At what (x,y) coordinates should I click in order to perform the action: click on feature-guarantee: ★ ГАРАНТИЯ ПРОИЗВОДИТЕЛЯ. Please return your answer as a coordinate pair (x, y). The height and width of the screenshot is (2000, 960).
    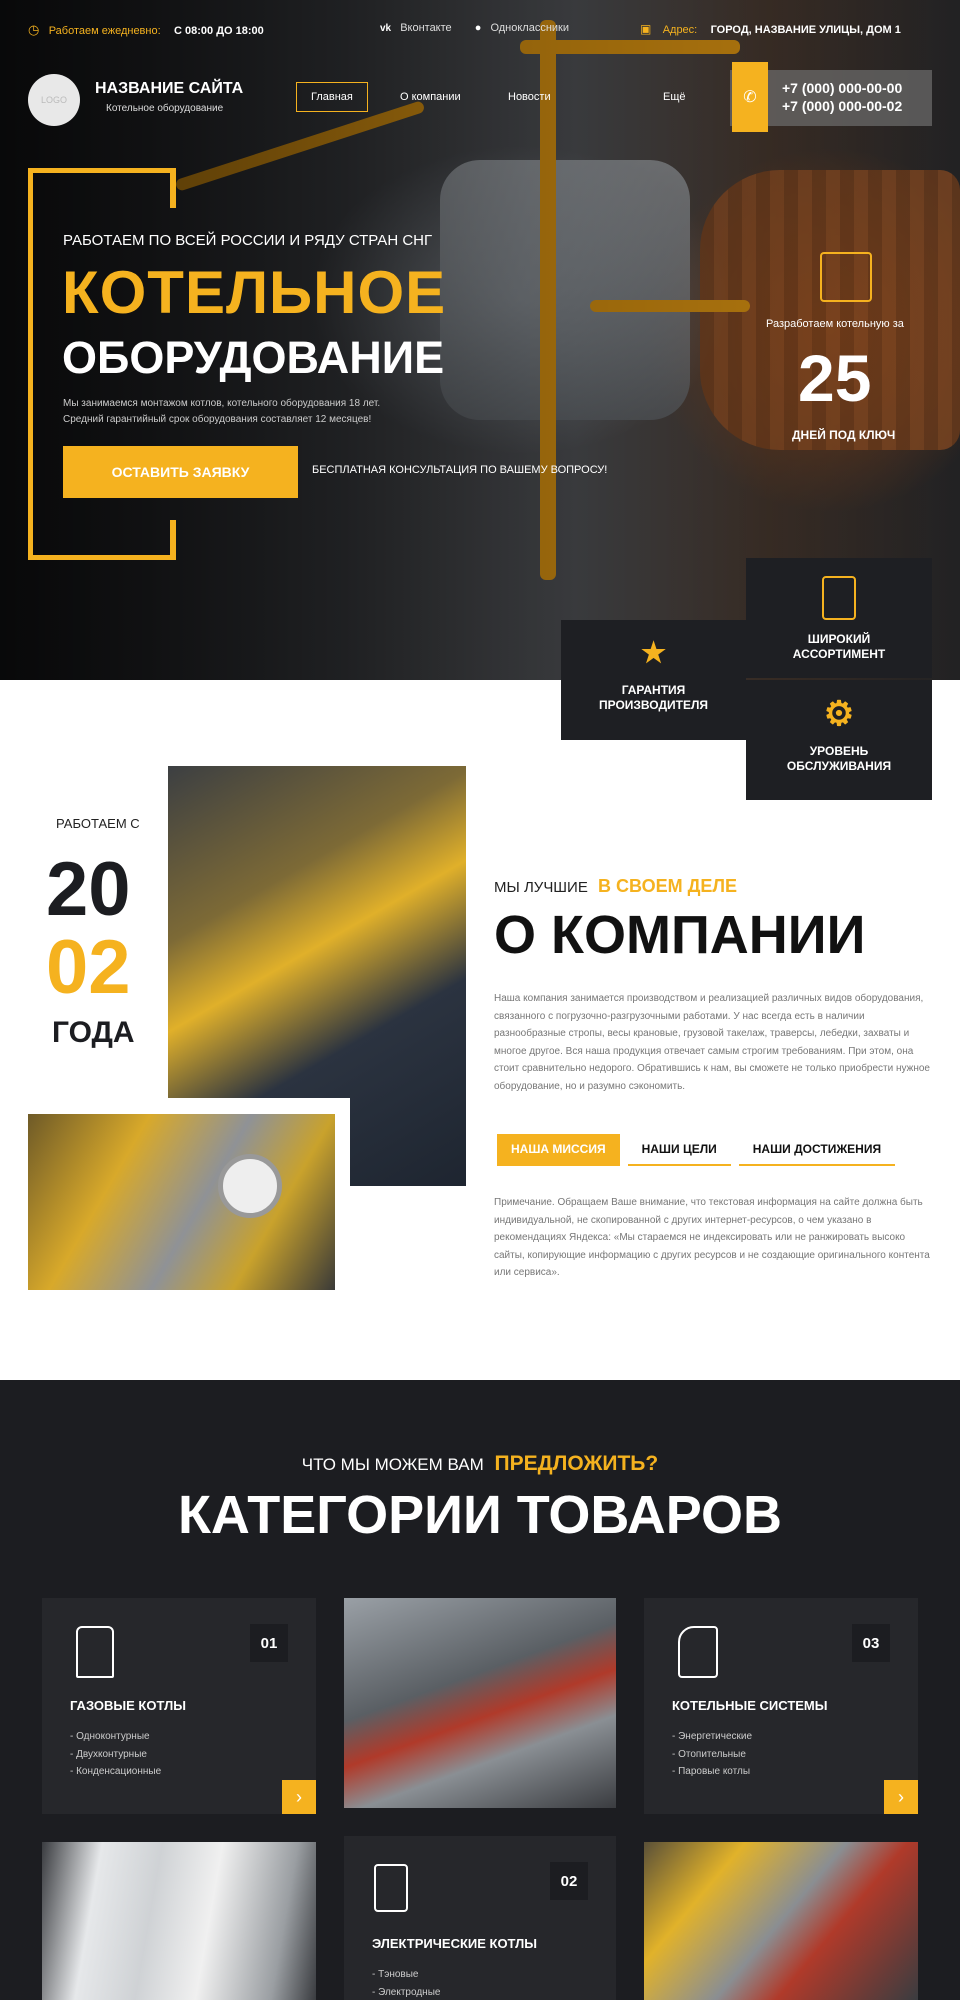
    Looking at the image, I should click on (653, 680).